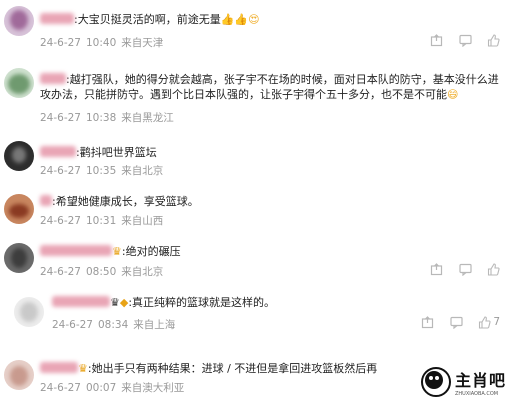  I want to click on emoji: 😄, so click(453, 94).